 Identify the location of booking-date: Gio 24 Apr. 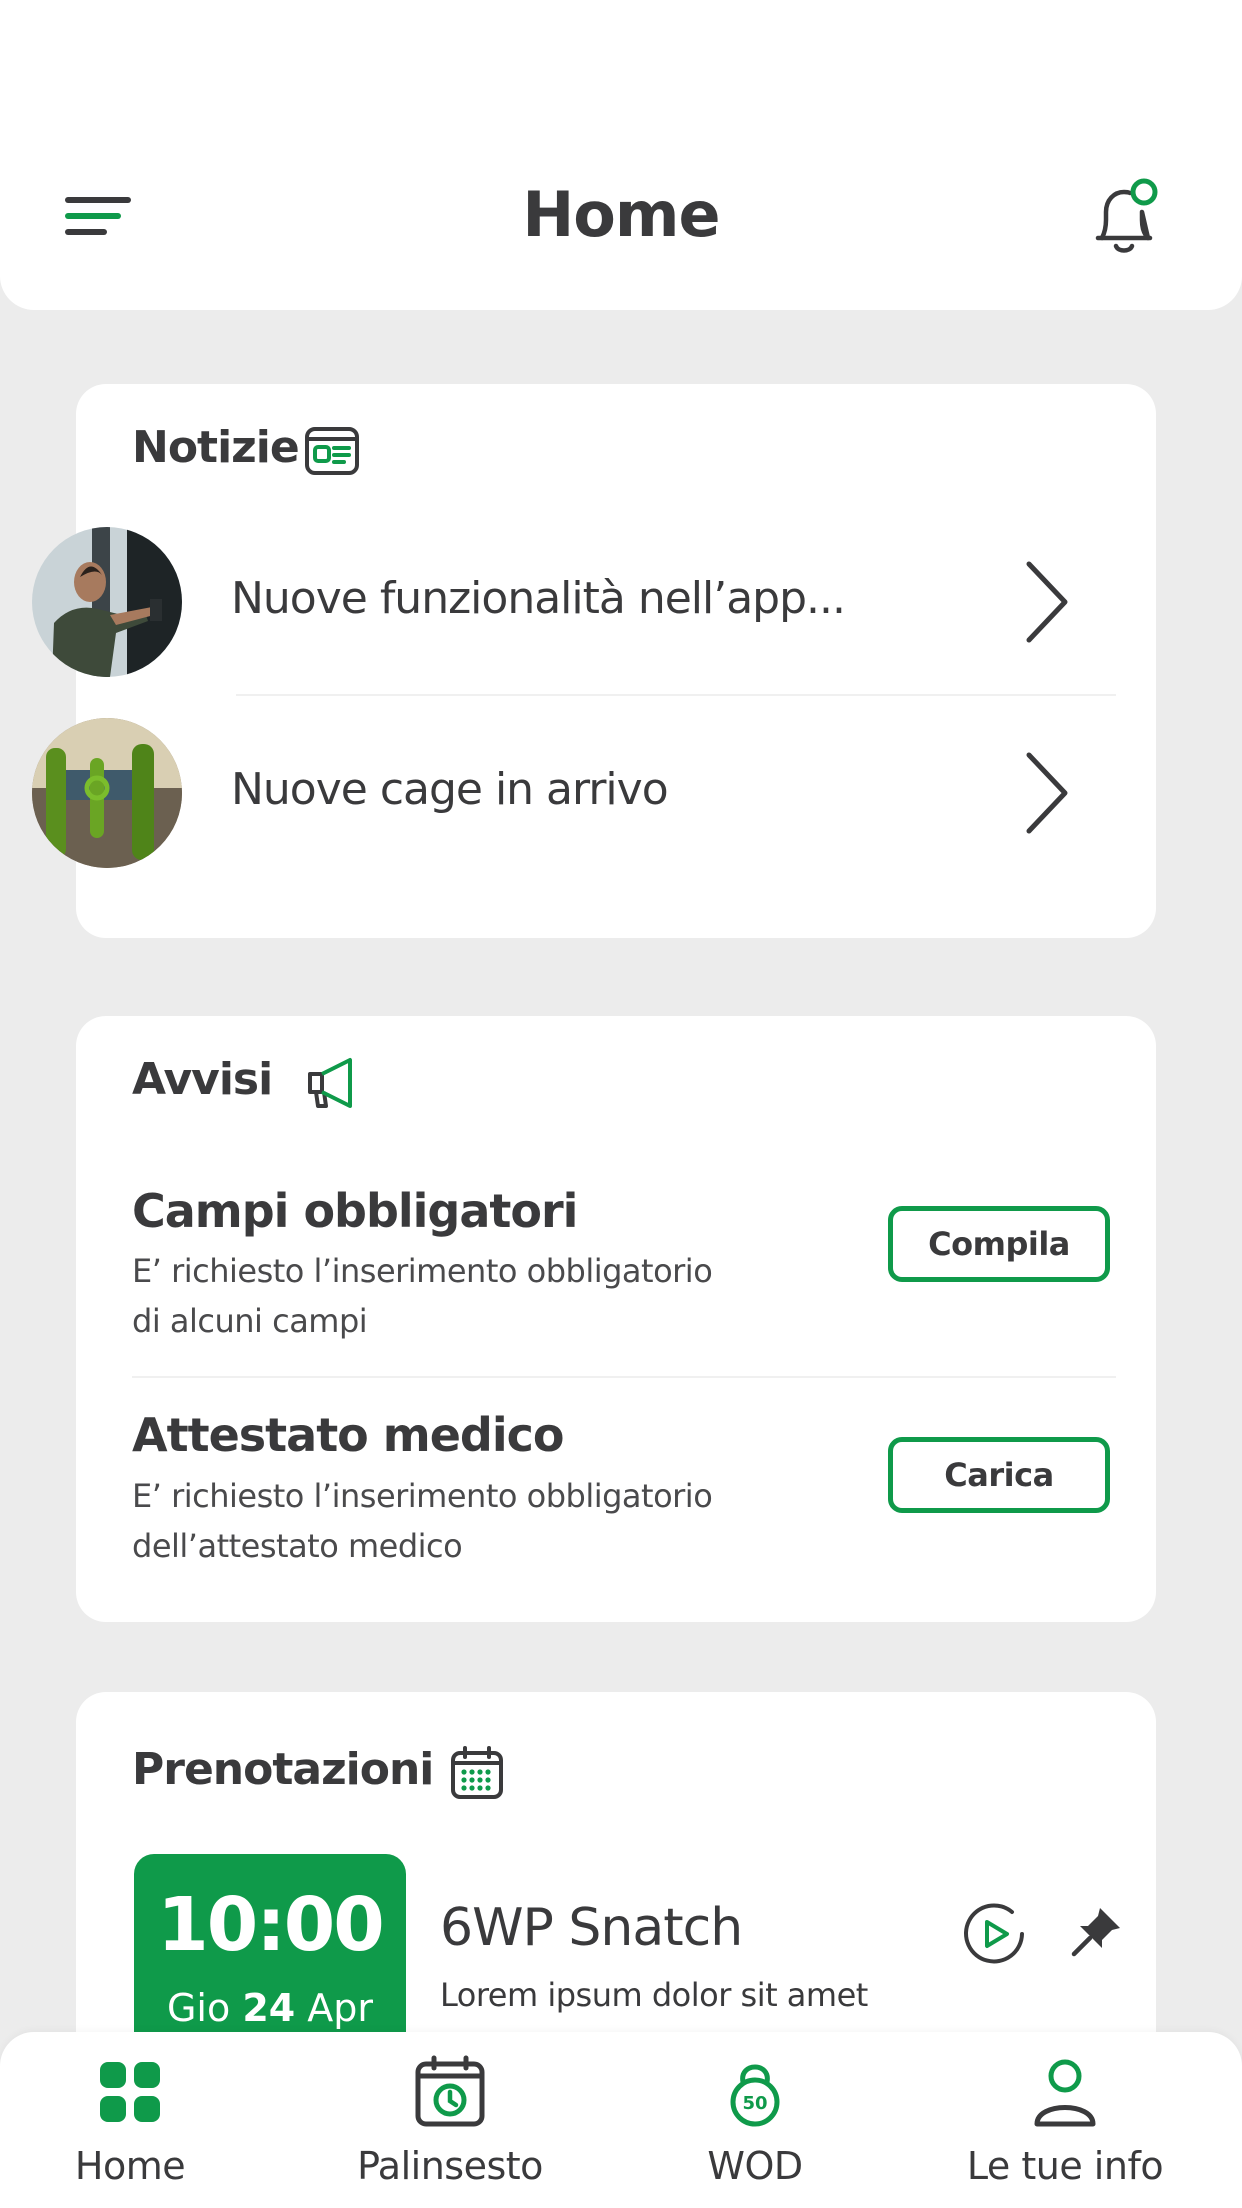
(270, 2008).